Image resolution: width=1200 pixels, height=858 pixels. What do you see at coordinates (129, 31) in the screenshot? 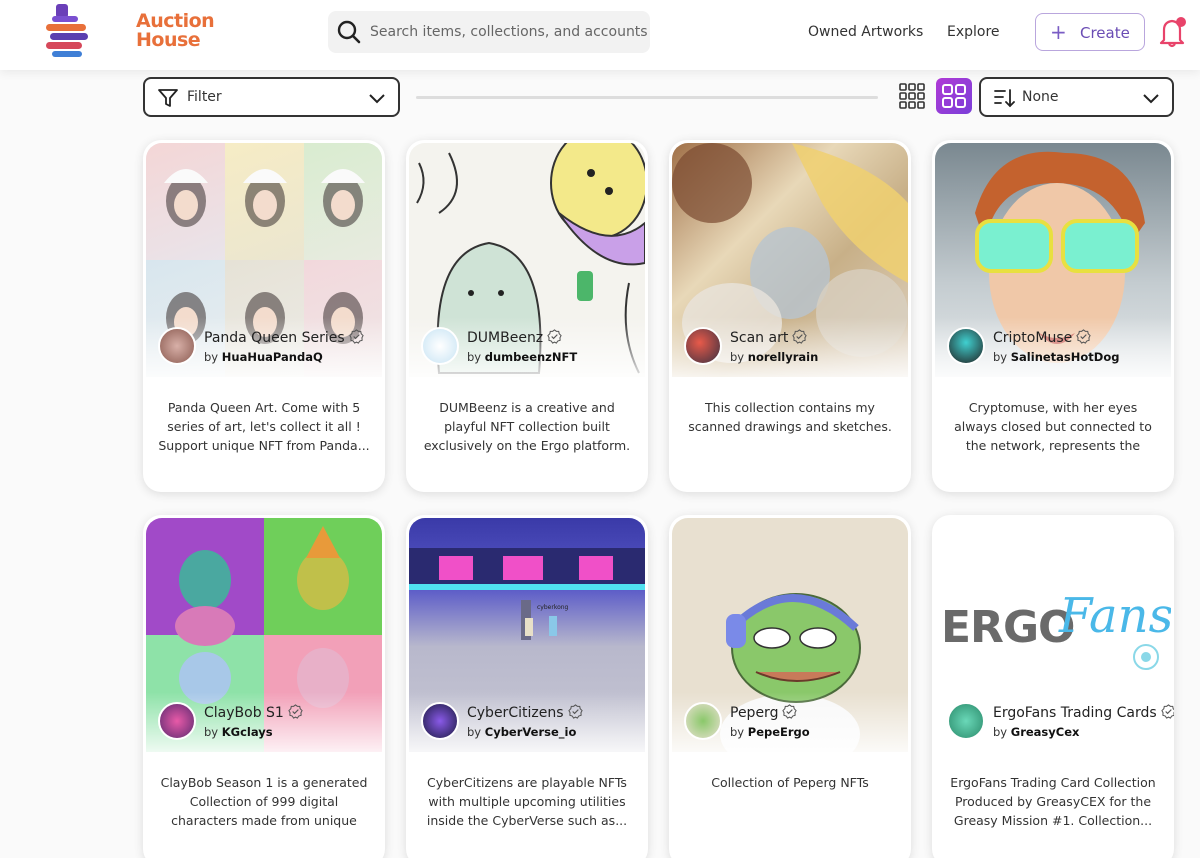
I see `auction-house-logo: Auction House` at bounding box center [129, 31].